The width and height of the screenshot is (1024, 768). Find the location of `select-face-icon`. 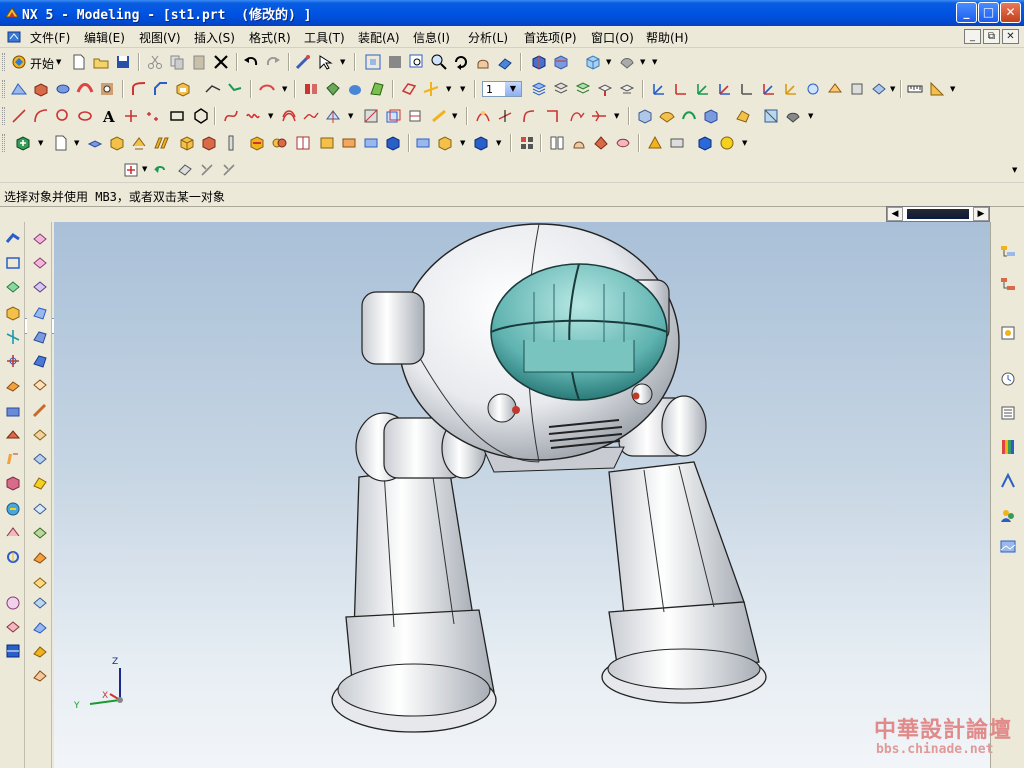

select-face-icon is located at coordinates (185, 170).